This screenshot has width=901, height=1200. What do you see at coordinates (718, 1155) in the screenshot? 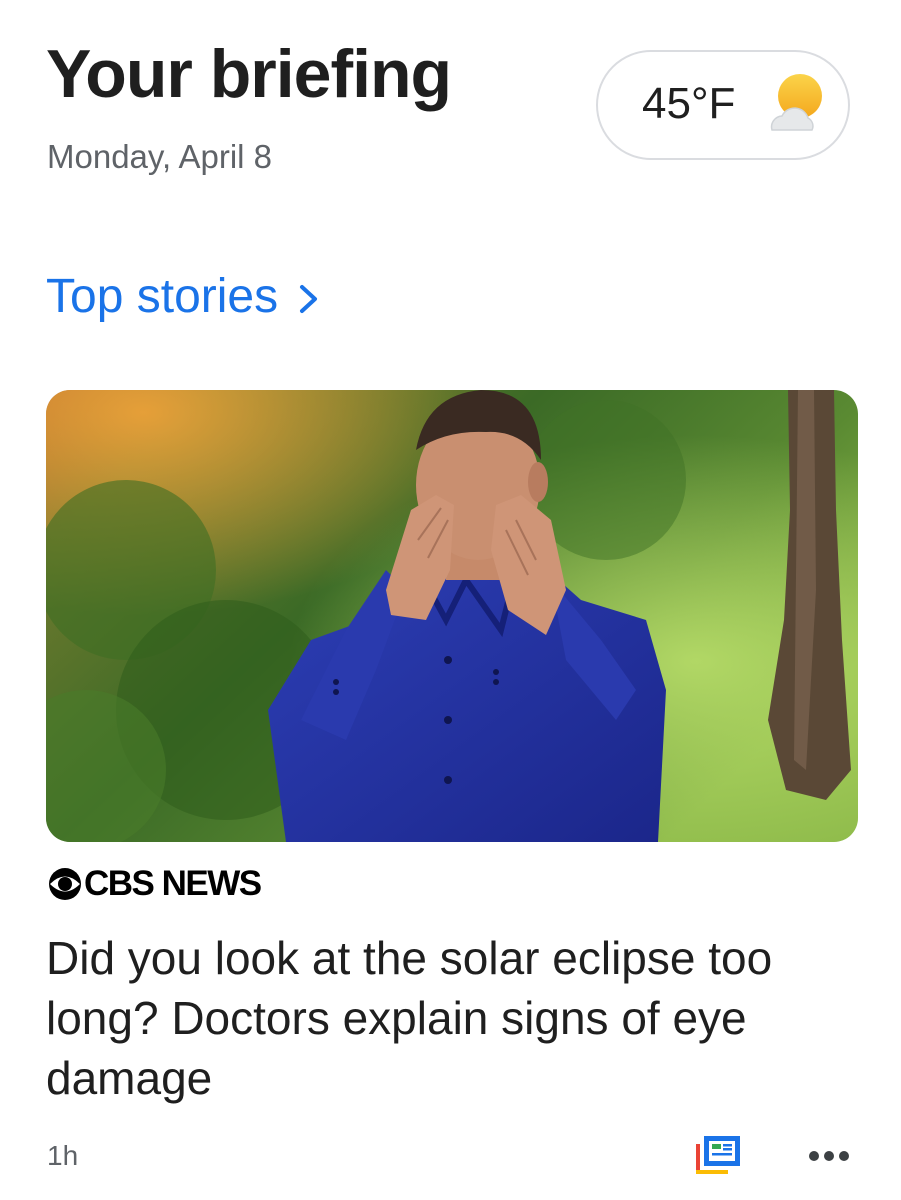
I see `full-coverage-icon` at bounding box center [718, 1155].